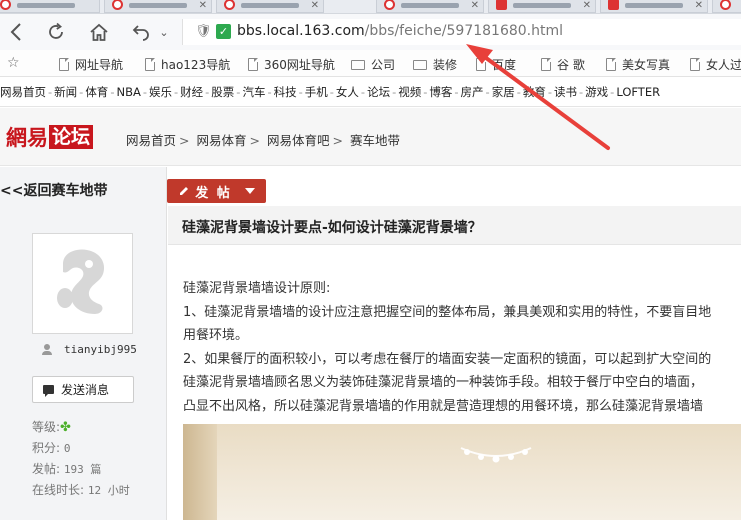 This screenshot has height=520, width=741. Describe the element at coordinates (223, 31) in the screenshot. I see `secure-check-icon: ✓` at that location.